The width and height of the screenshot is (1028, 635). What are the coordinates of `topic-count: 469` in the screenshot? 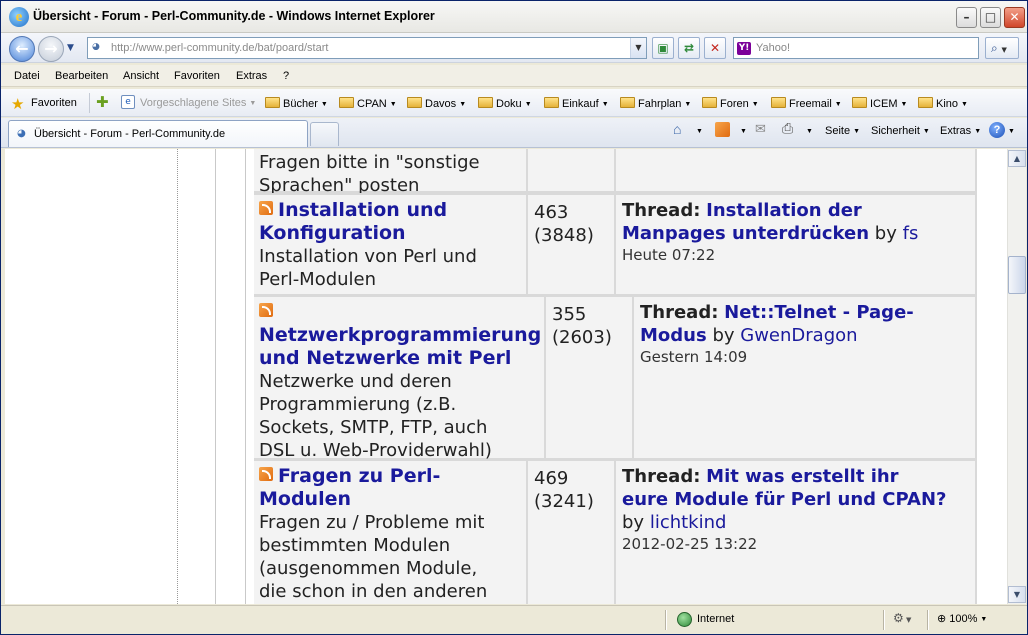 It's located at (551, 478).